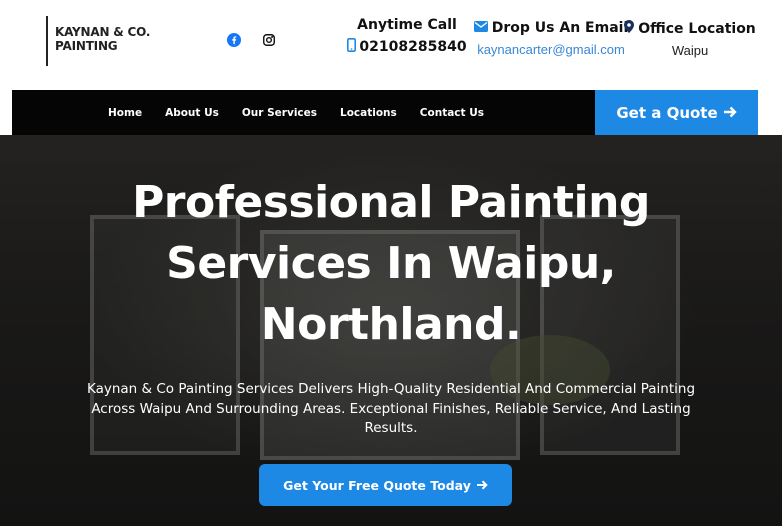 This screenshot has width=782, height=526. What do you see at coordinates (480, 28) in the screenshot?
I see `envelope-icon` at bounding box center [480, 28].